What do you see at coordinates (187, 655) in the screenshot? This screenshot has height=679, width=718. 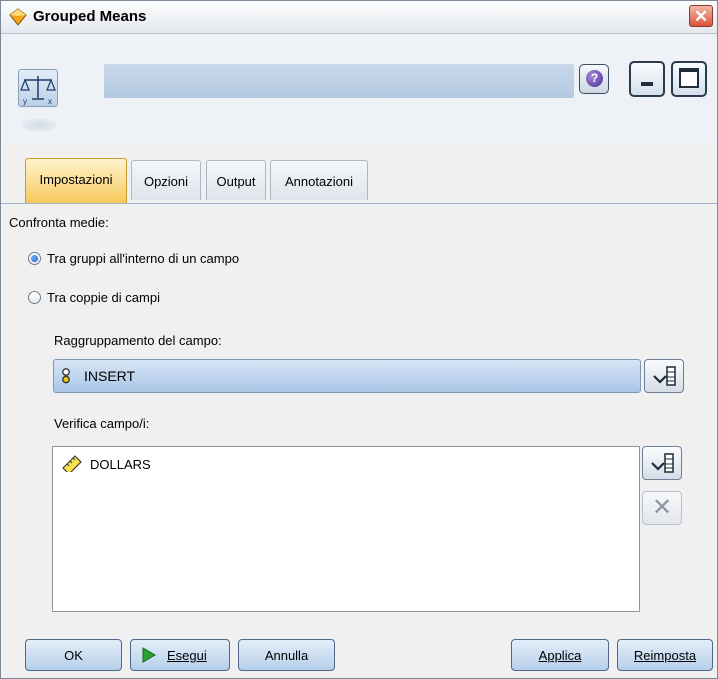 I see `run-button-label: Esegui` at bounding box center [187, 655].